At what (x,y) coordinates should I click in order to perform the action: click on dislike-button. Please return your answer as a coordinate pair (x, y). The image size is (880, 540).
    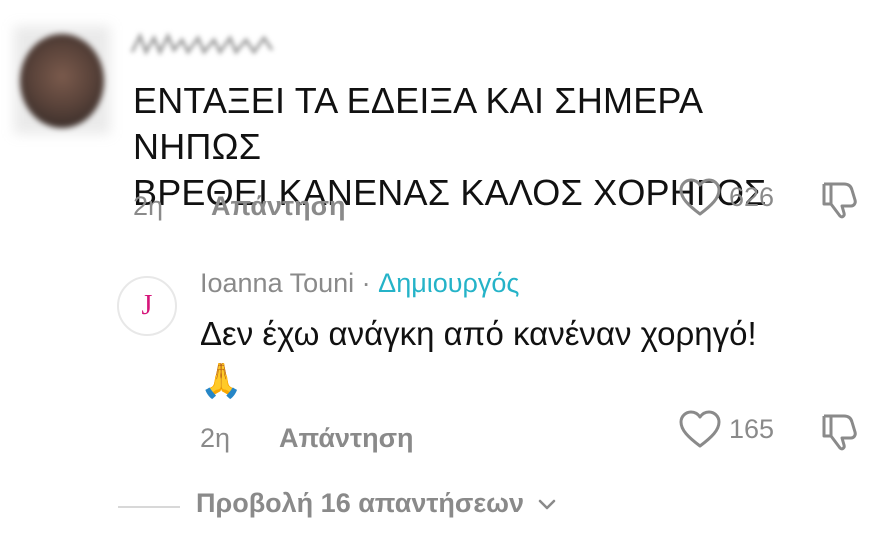
    Looking at the image, I should click on (840, 199).